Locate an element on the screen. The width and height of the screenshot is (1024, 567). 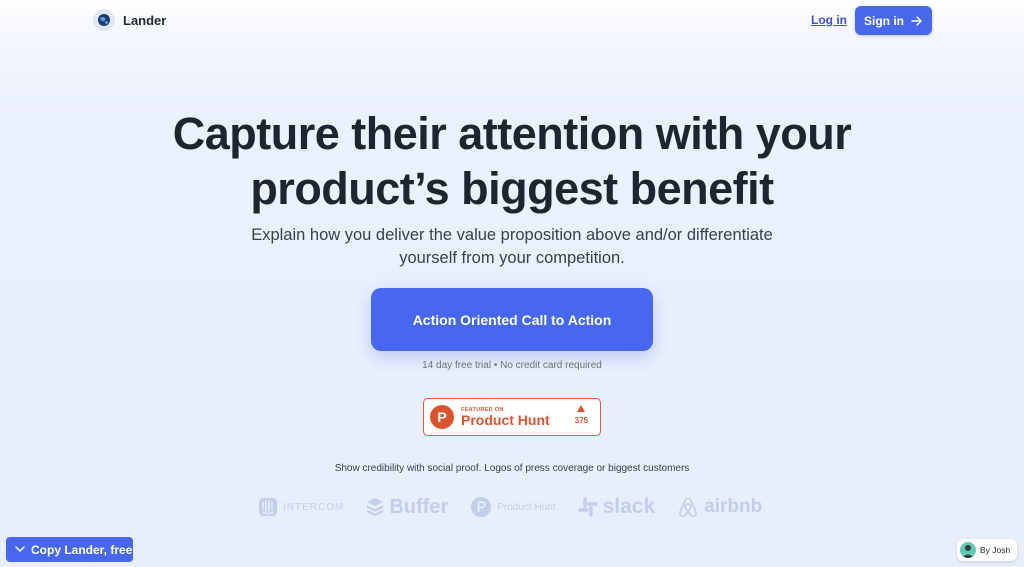
byline-badge: By Josh is located at coordinates (987, 550).